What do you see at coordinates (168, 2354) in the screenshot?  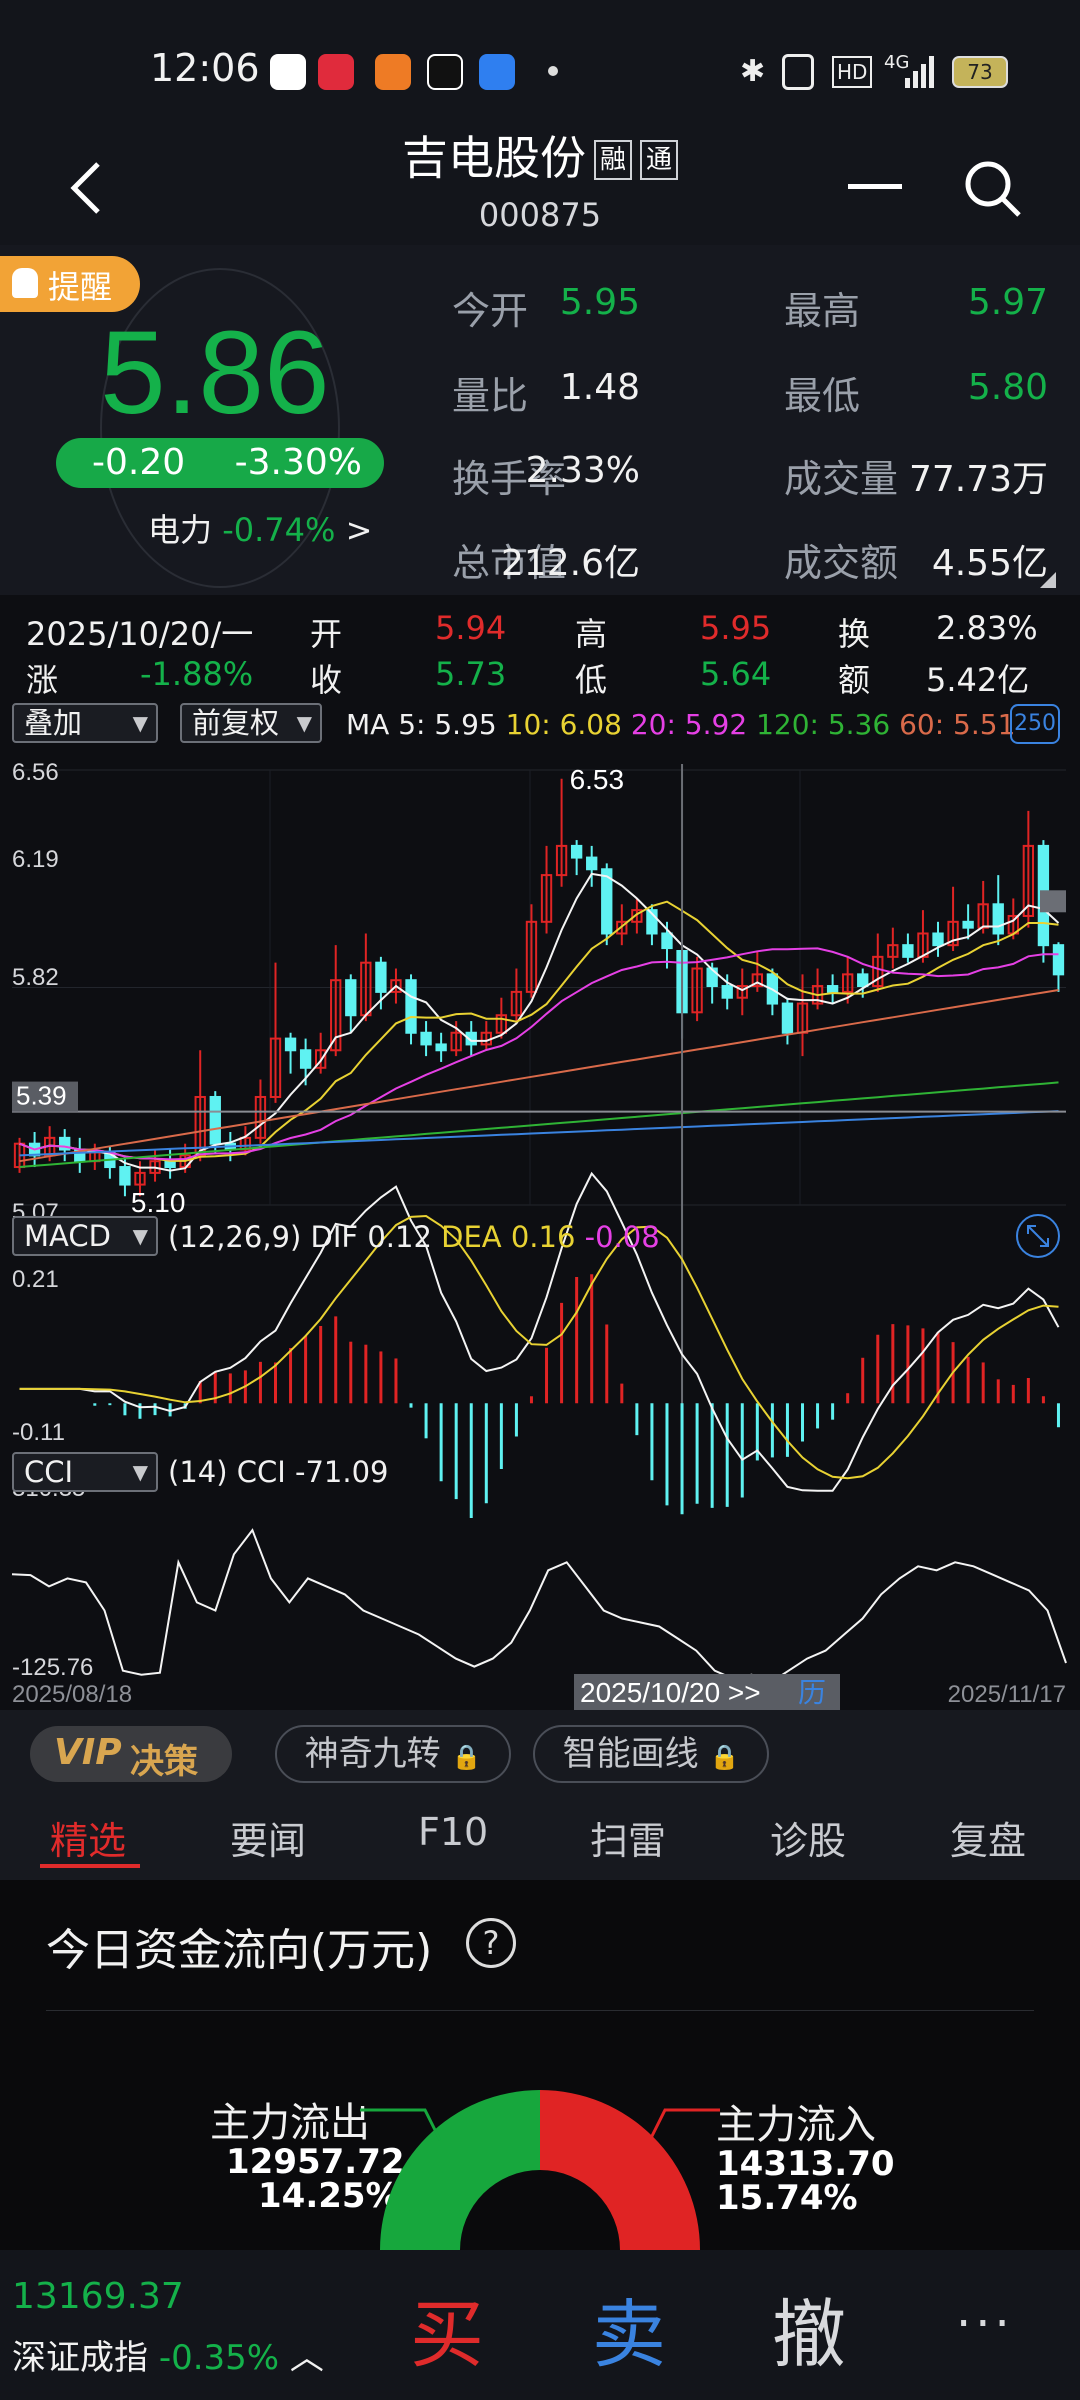 I see `index-ticker: 深证成指 -0.35% ︿` at bounding box center [168, 2354].